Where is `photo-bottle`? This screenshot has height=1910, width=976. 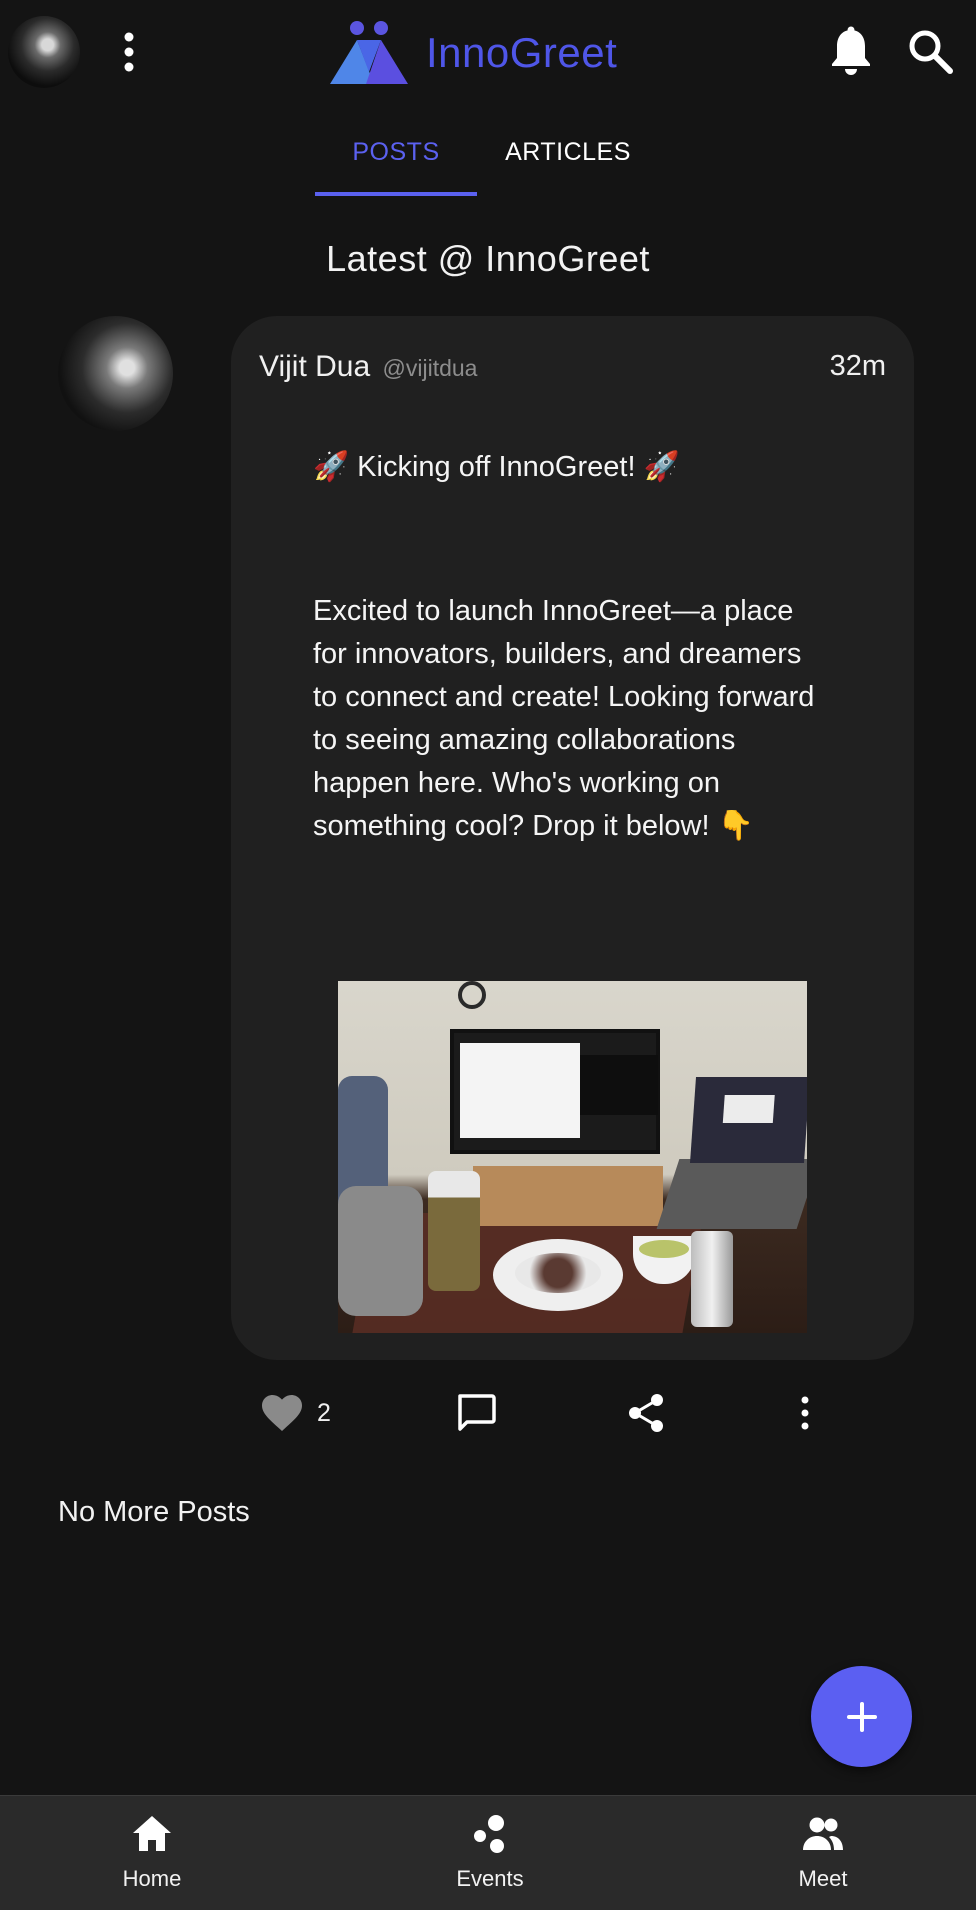
photo-bottle is located at coordinates (454, 1231).